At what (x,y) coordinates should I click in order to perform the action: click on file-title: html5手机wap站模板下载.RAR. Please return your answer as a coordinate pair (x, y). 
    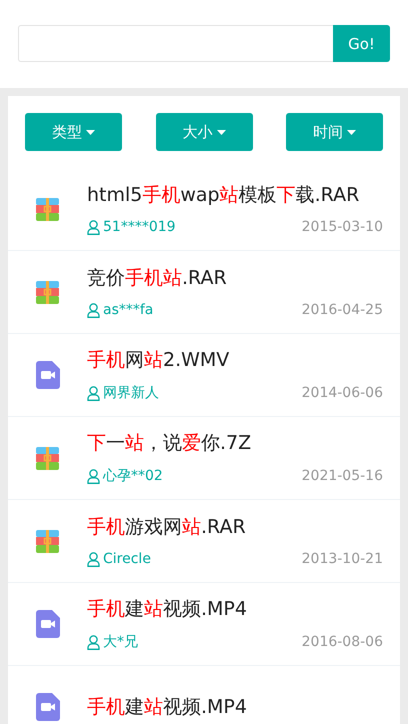
    Looking at the image, I should click on (235, 195).